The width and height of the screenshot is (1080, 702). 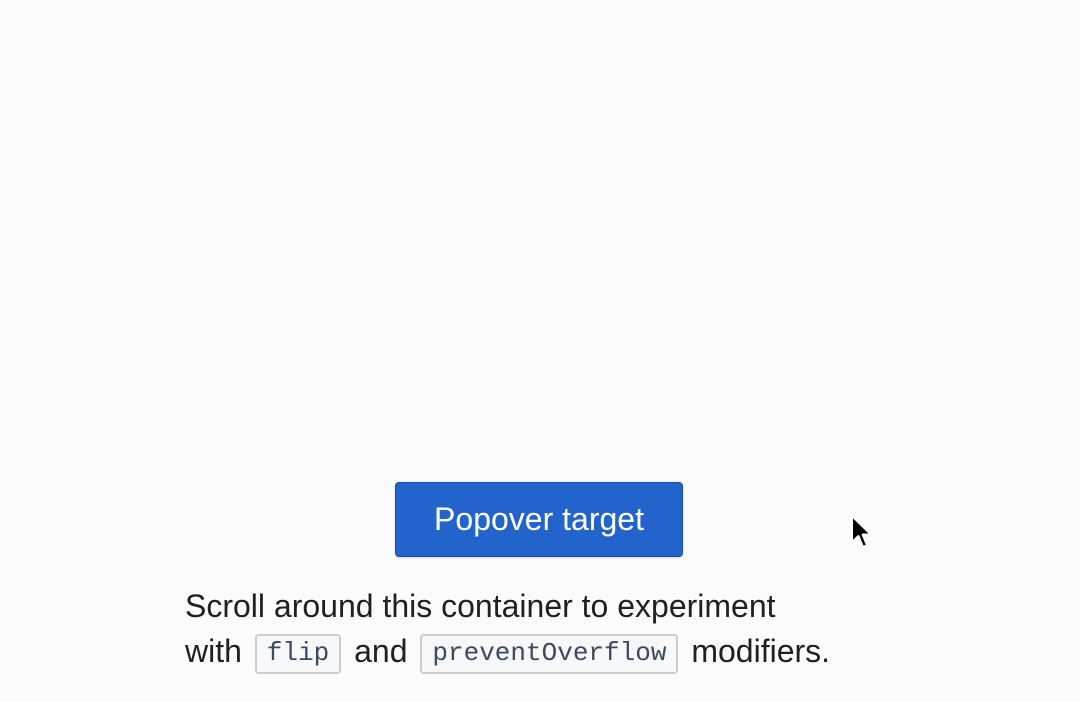 What do you see at coordinates (549, 654) in the screenshot?
I see `prevent-overflow-code: preventOverflow` at bounding box center [549, 654].